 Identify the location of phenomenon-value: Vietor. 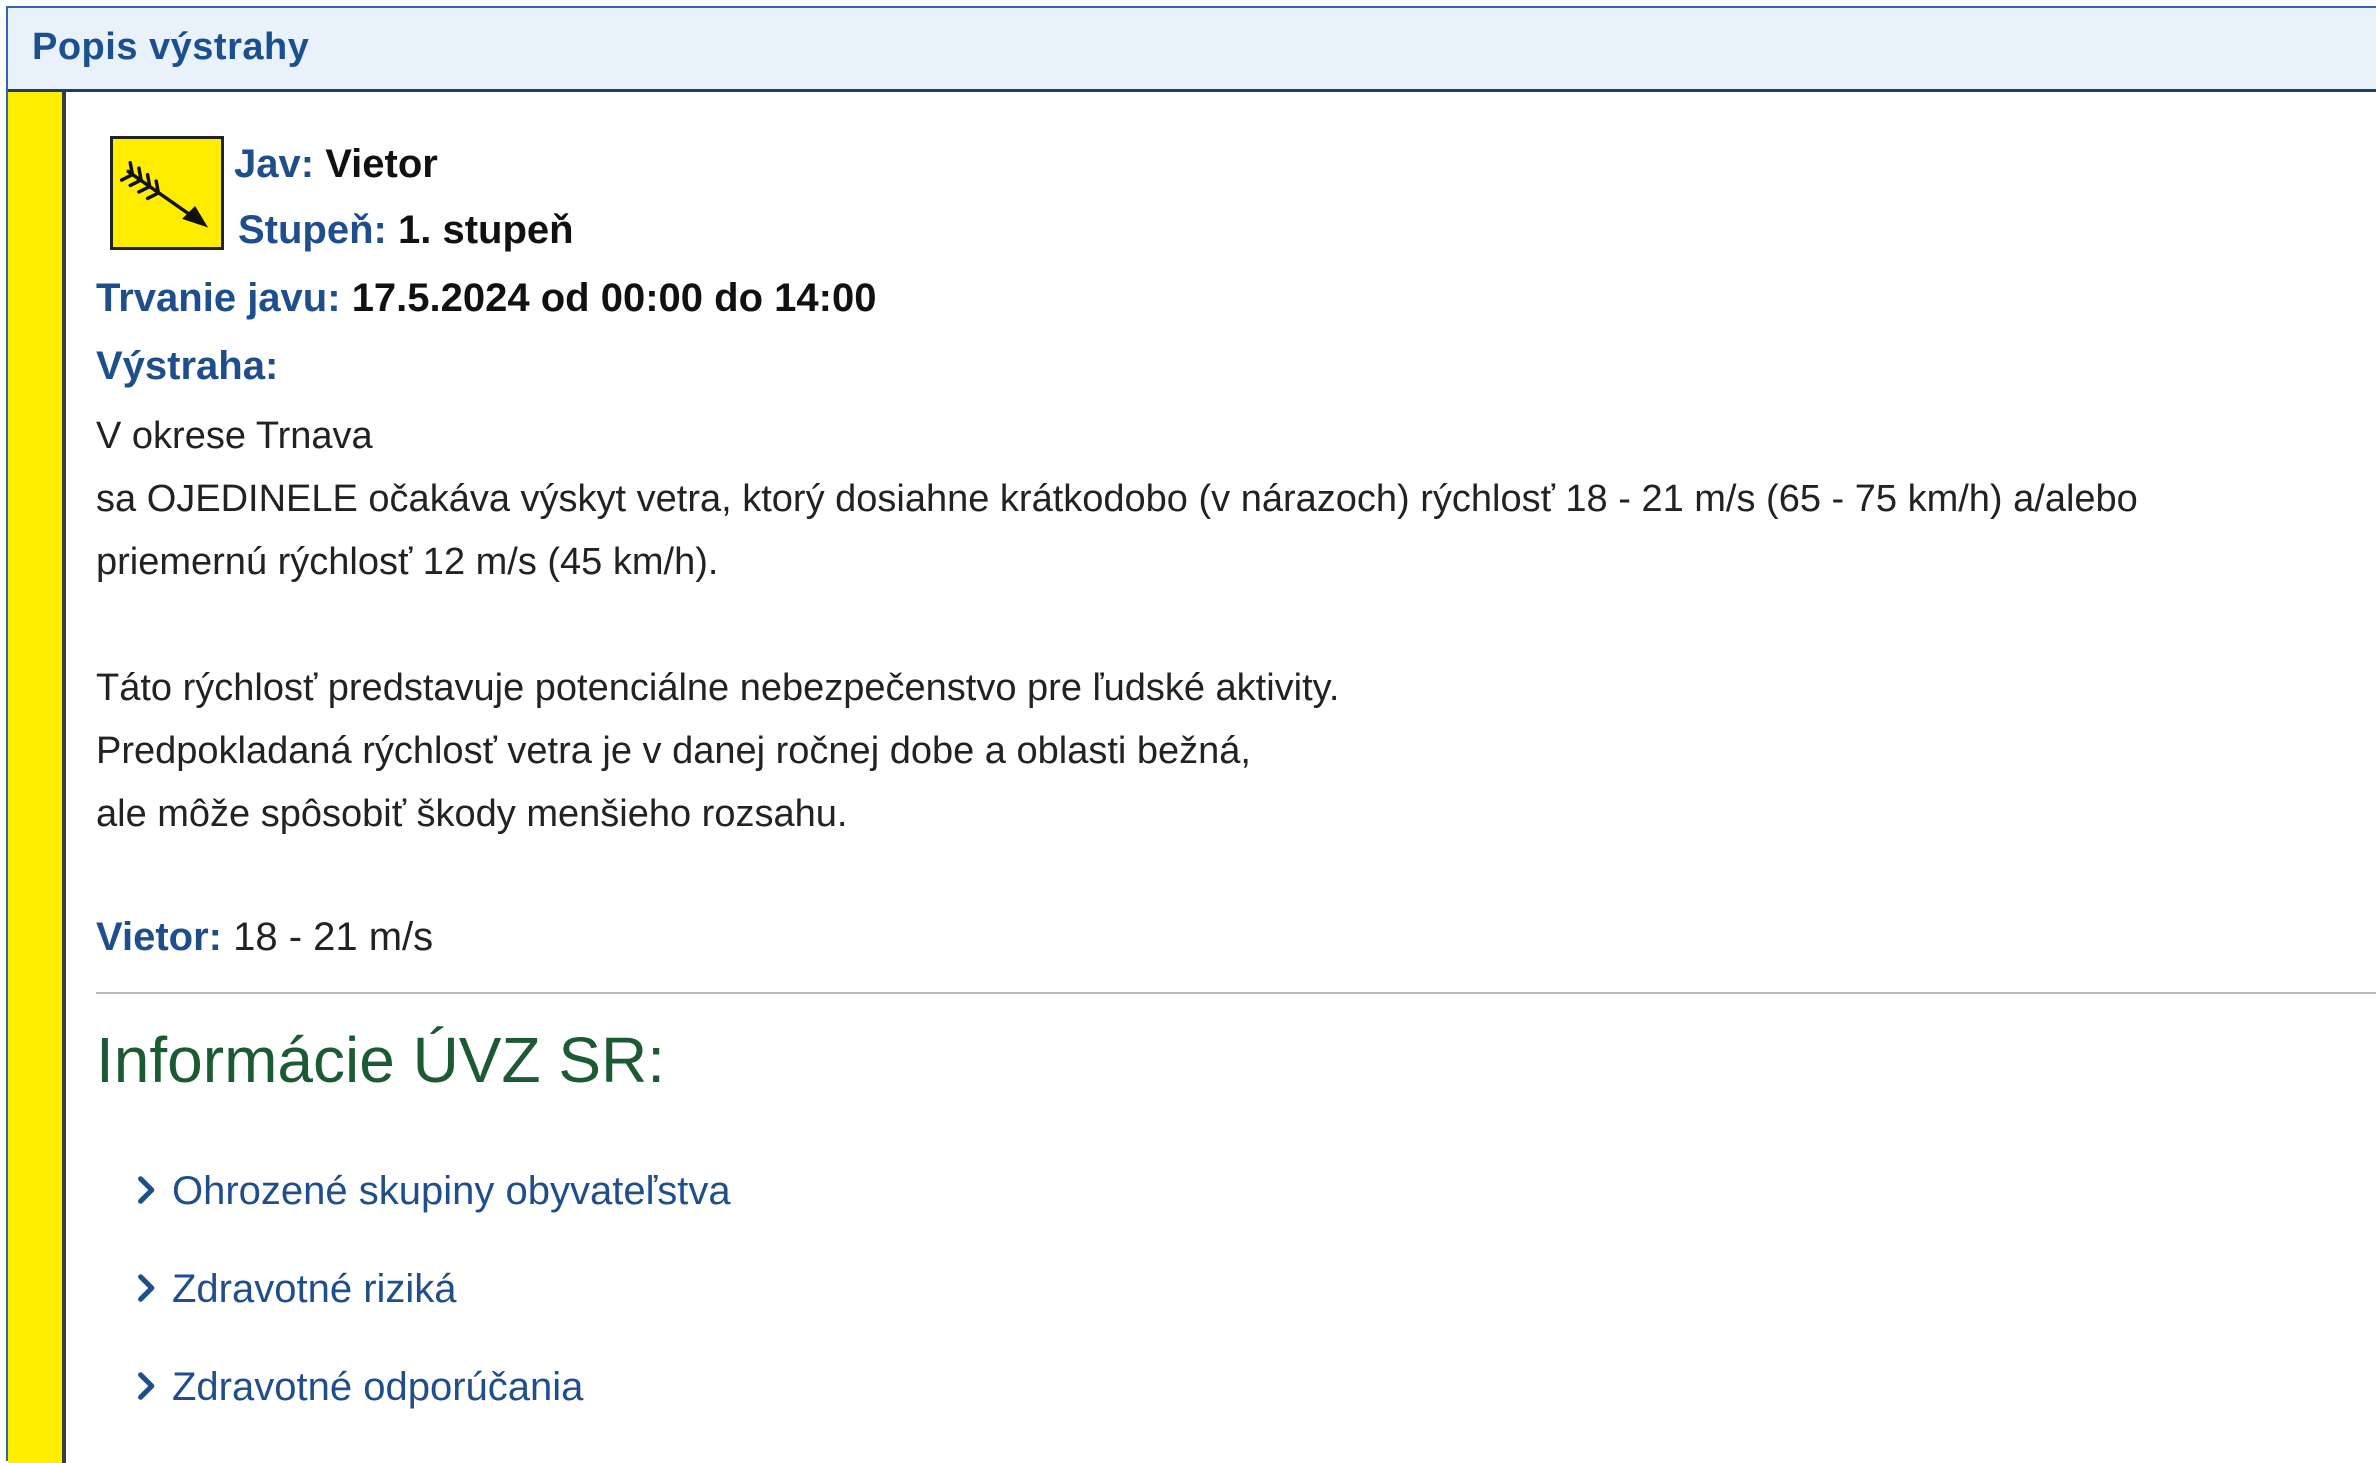
(381, 164).